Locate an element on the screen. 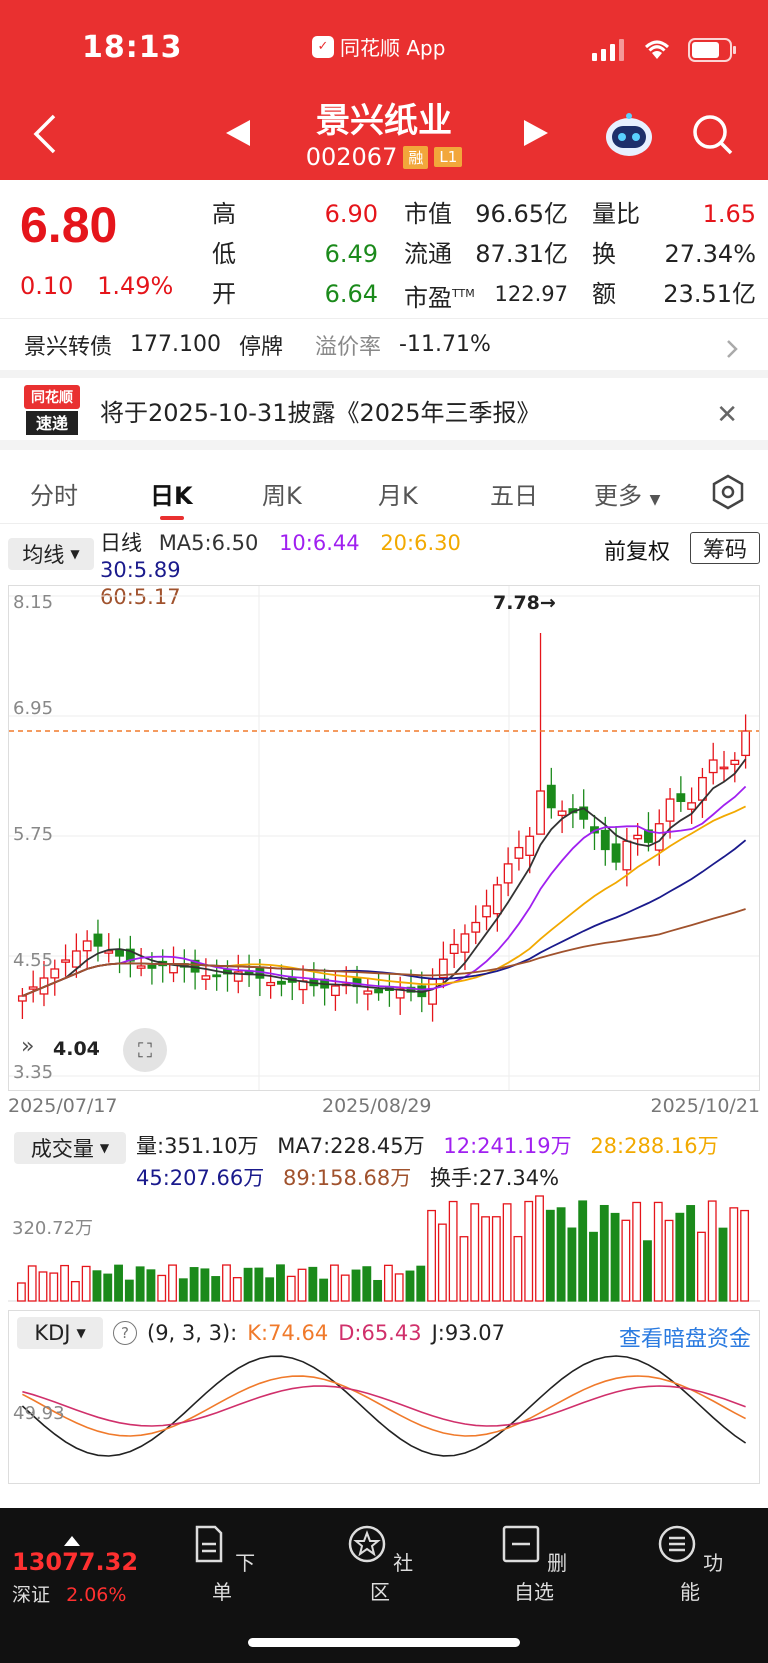  logo-line2: 速递 is located at coordinates (52, 423).